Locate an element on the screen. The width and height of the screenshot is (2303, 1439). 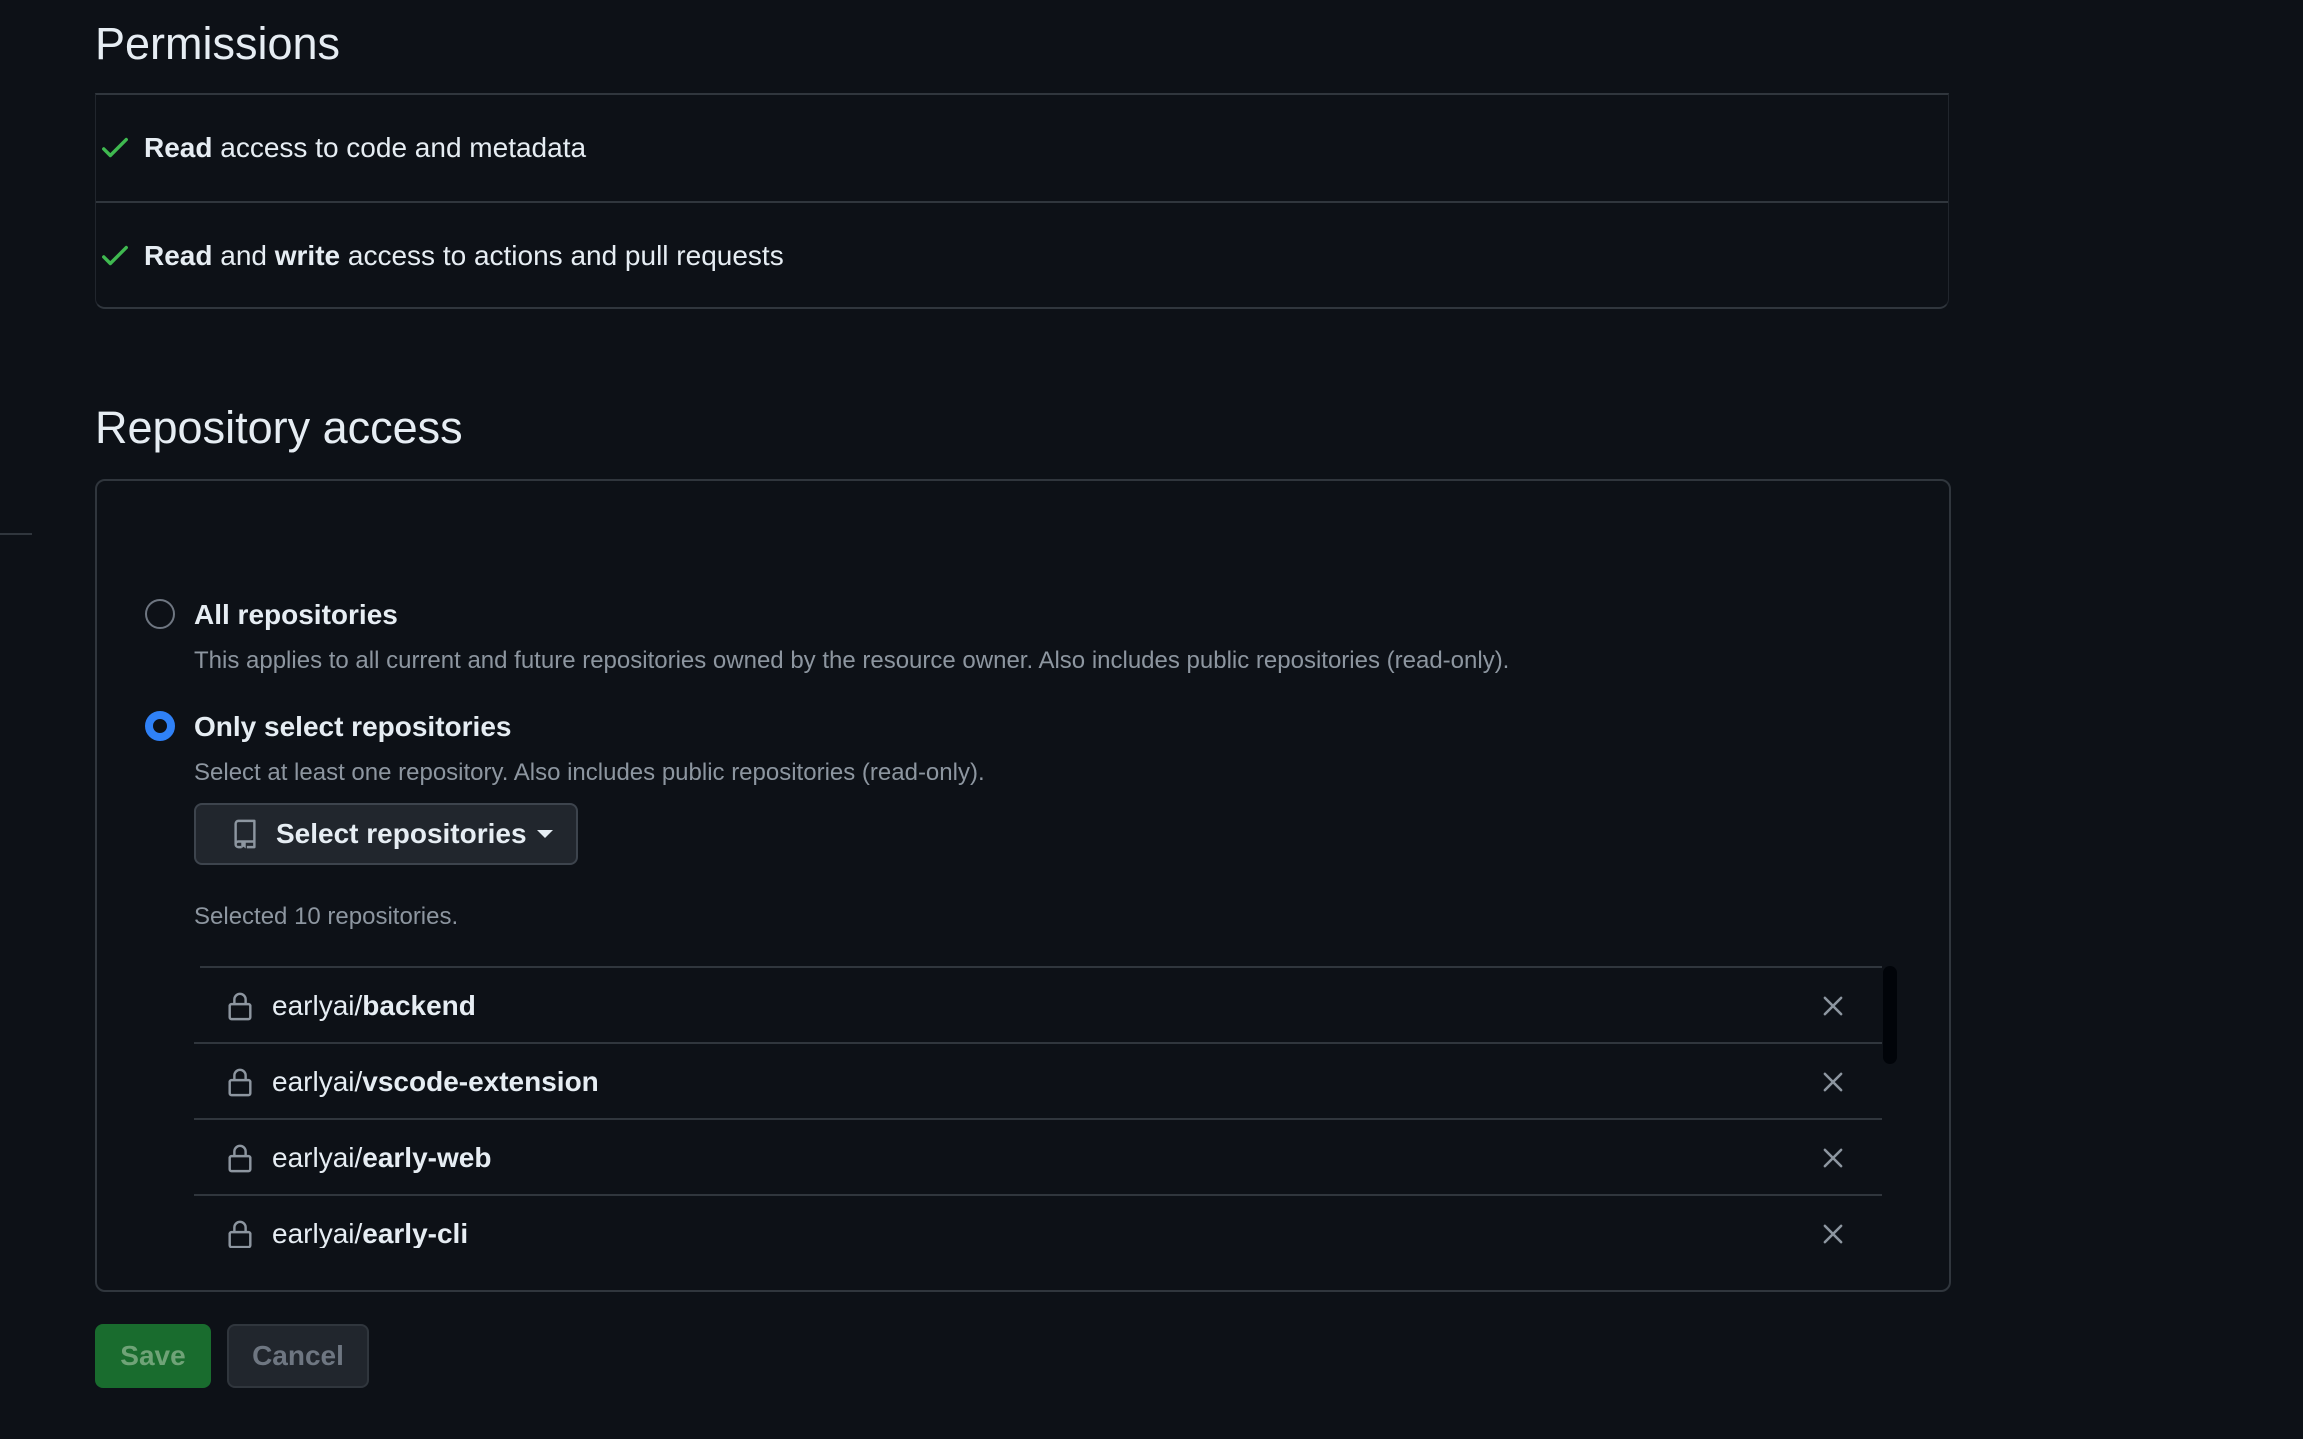
repo-name: earlyai/early-cli is located at coordinates (370, 1233).